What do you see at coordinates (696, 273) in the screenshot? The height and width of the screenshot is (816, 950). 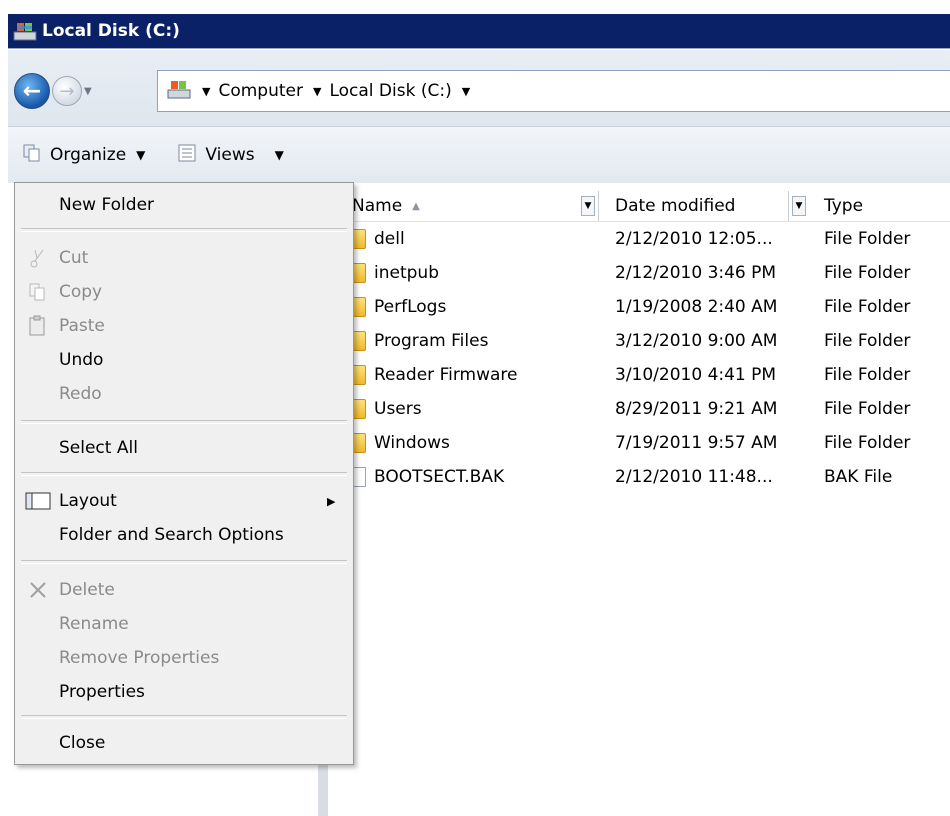 I see `file-date: 2/12/2010 3:46 PM` at bounding box center [696, 273].